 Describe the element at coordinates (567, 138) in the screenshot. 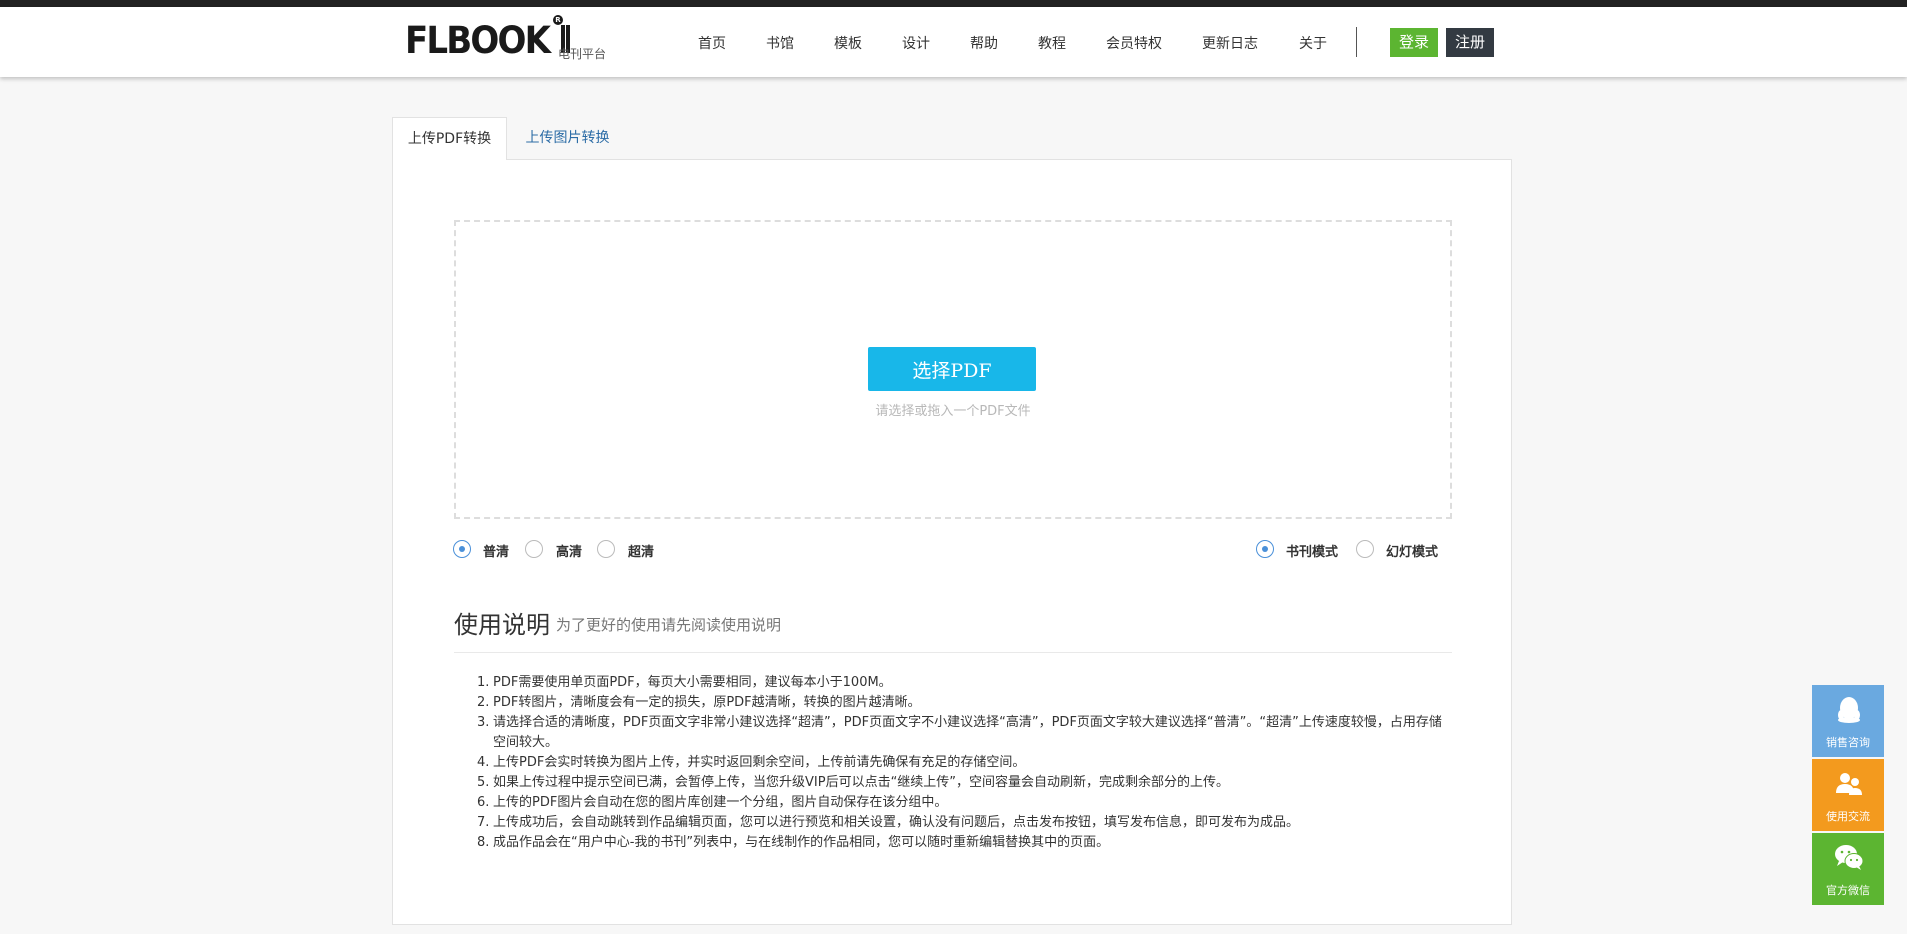

I see `tab-upload-images: 上传图片转换` at that location.